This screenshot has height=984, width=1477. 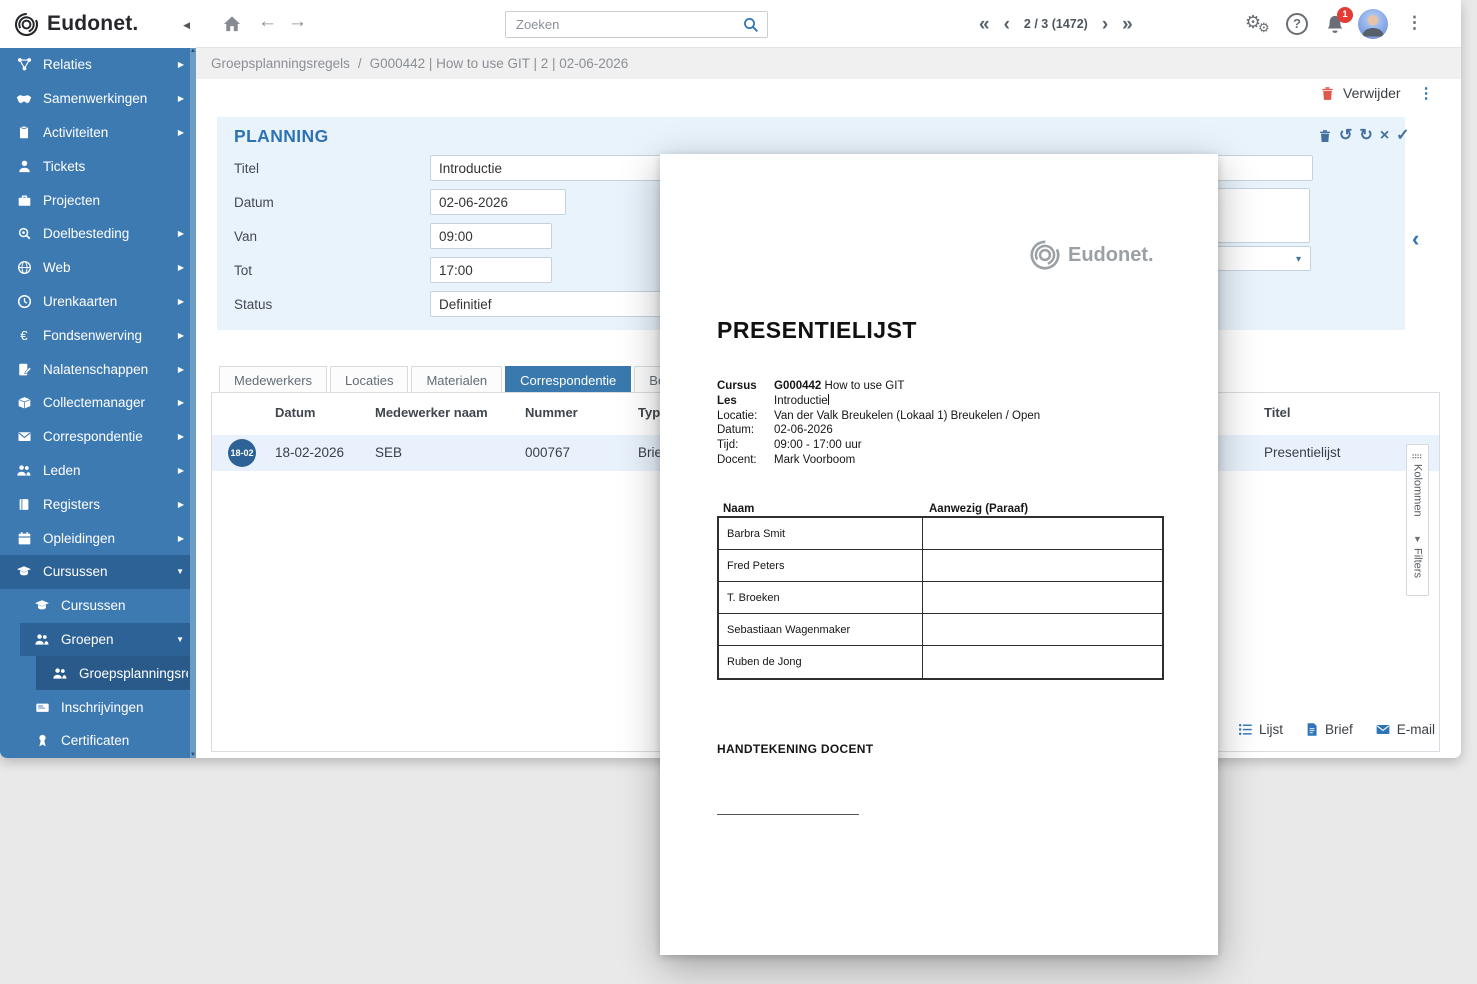 What do you see at coordinates (98, 369) in the screenshot?
I see `sidebar-item-nalatenschappen: Nalatenschappen ▶` at bounding box center [98, 369].